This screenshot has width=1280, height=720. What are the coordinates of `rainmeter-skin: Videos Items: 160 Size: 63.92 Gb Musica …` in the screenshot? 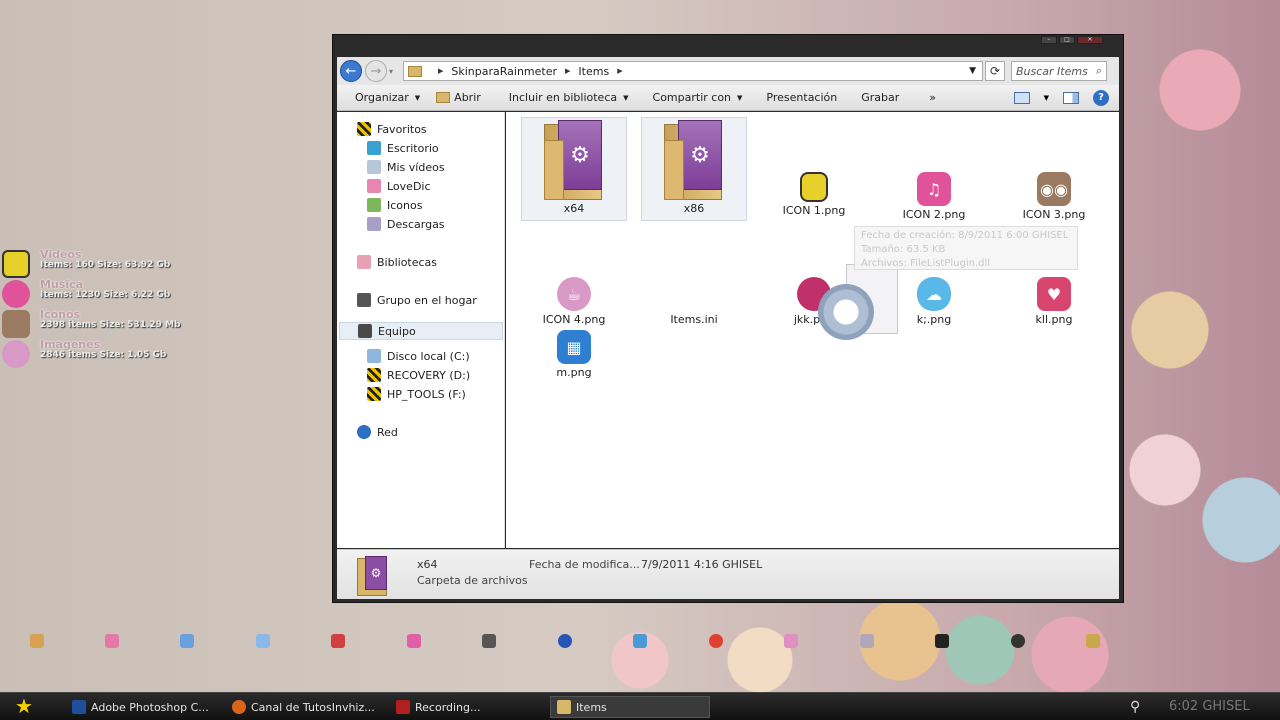 It's located at (107, 309).